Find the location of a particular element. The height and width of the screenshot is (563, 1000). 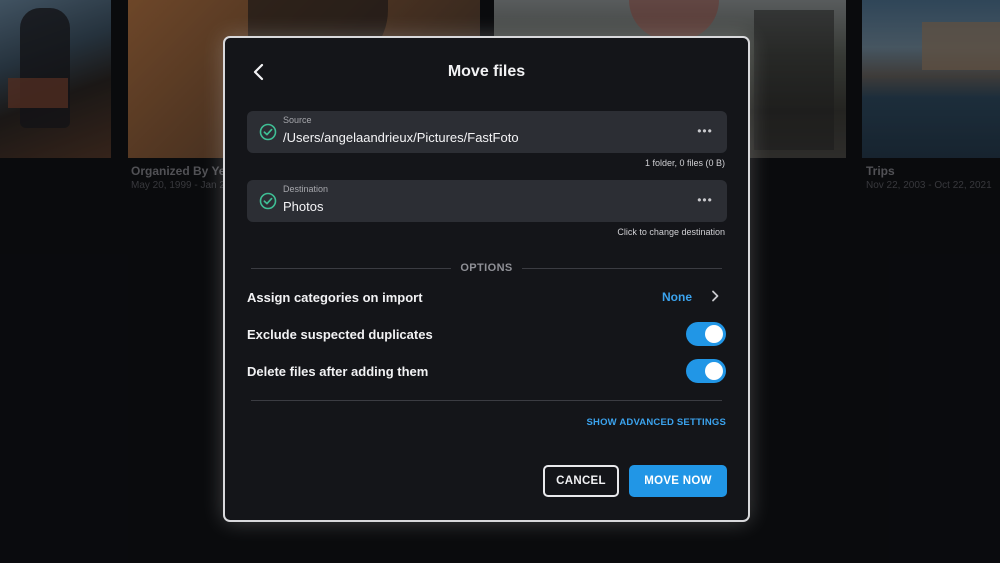

exclude-duplicates-label: Exclude suspected duplicates is located at coordinates (340, 334).